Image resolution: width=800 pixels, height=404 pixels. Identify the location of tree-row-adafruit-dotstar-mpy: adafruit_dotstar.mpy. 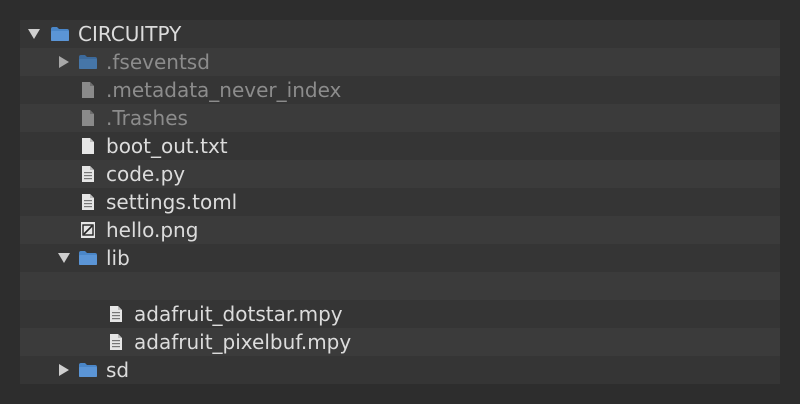
(400, 314).